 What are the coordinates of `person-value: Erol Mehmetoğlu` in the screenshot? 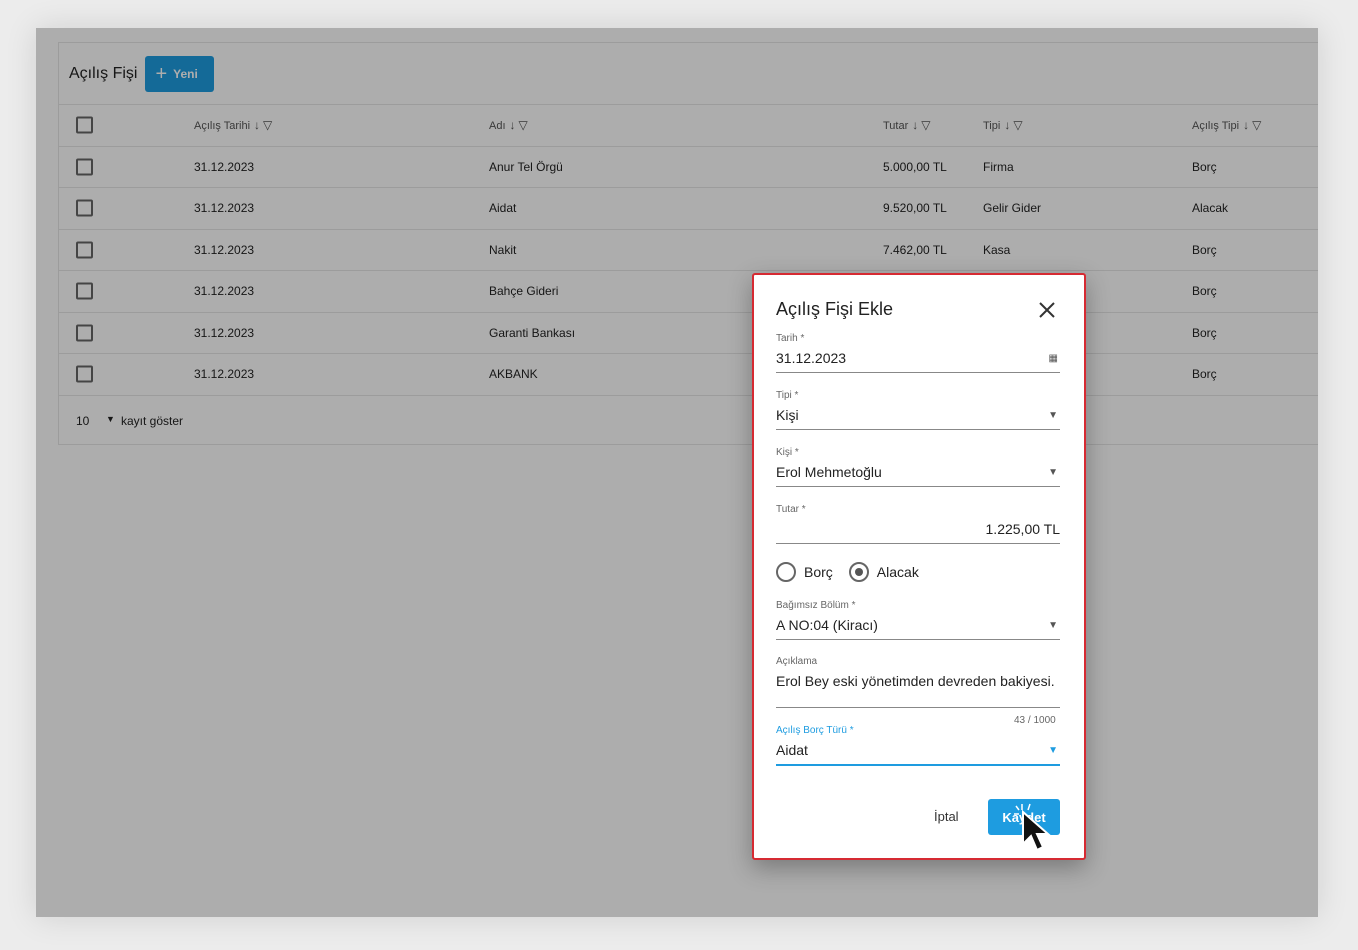 It's located at (918, 475).